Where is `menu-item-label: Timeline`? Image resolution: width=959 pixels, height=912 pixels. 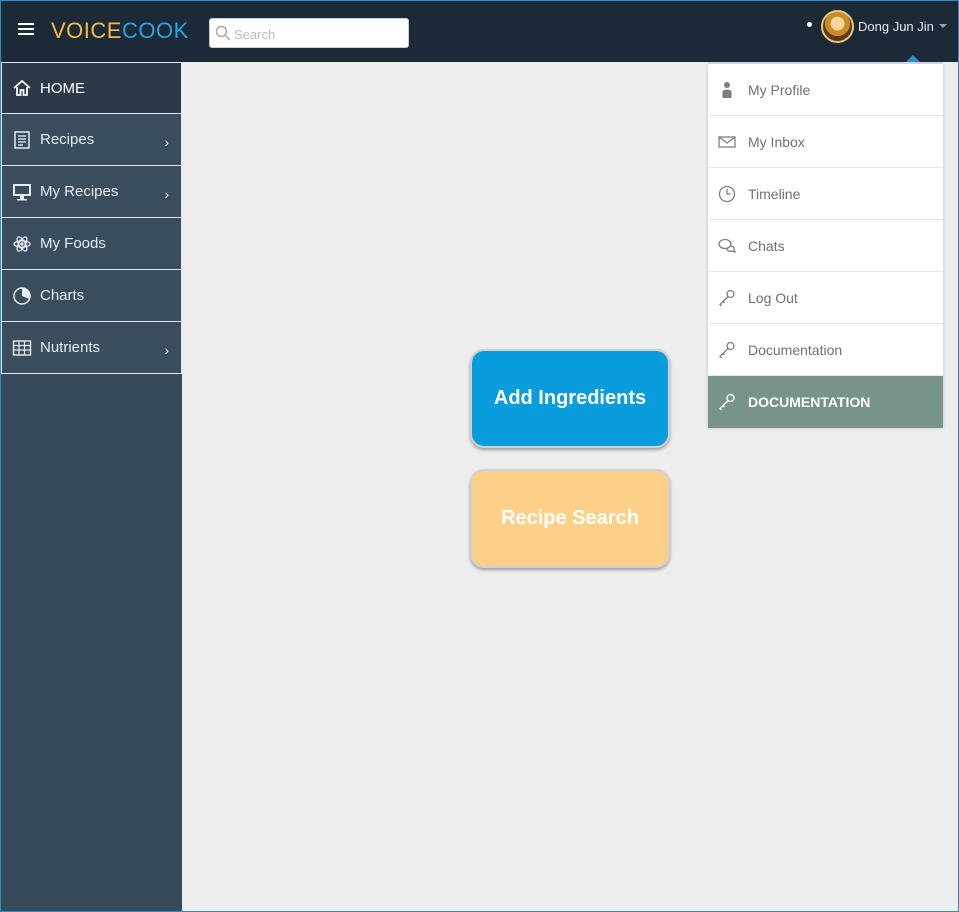 menu-item-label: Timeline is located at coordinates (774, 193).